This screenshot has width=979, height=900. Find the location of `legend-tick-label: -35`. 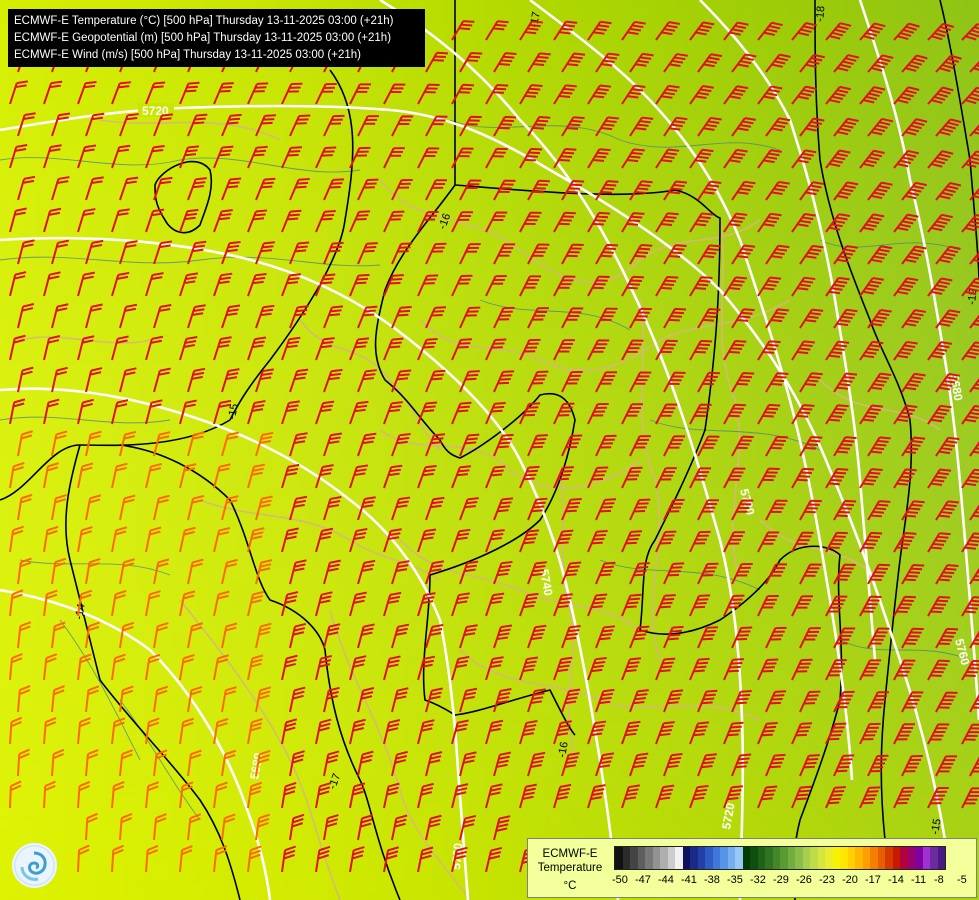

legend-tick-label: -35 is located at coordinates (735, 880).